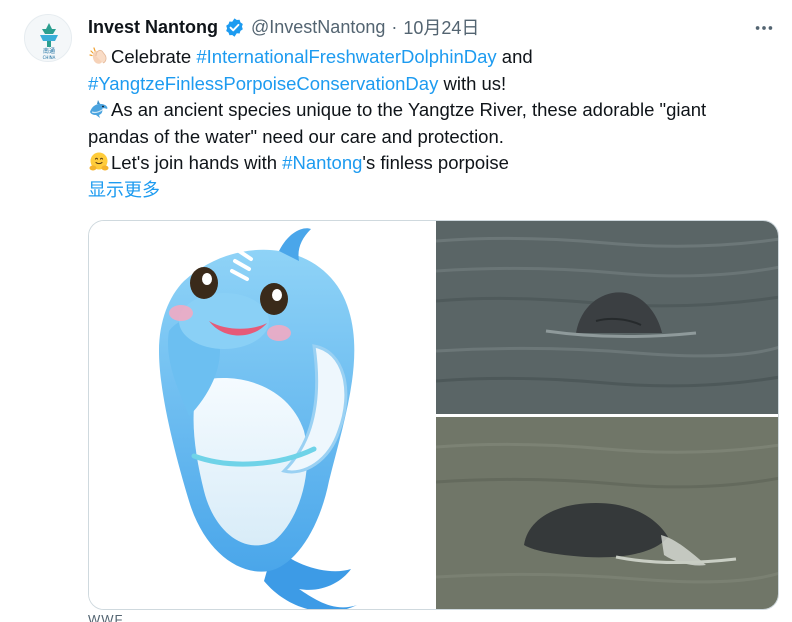  What do you see at coordinates (99, 162) in the screenshot?
I see `hugging-face-emoji` at bounding box center [99, 162].